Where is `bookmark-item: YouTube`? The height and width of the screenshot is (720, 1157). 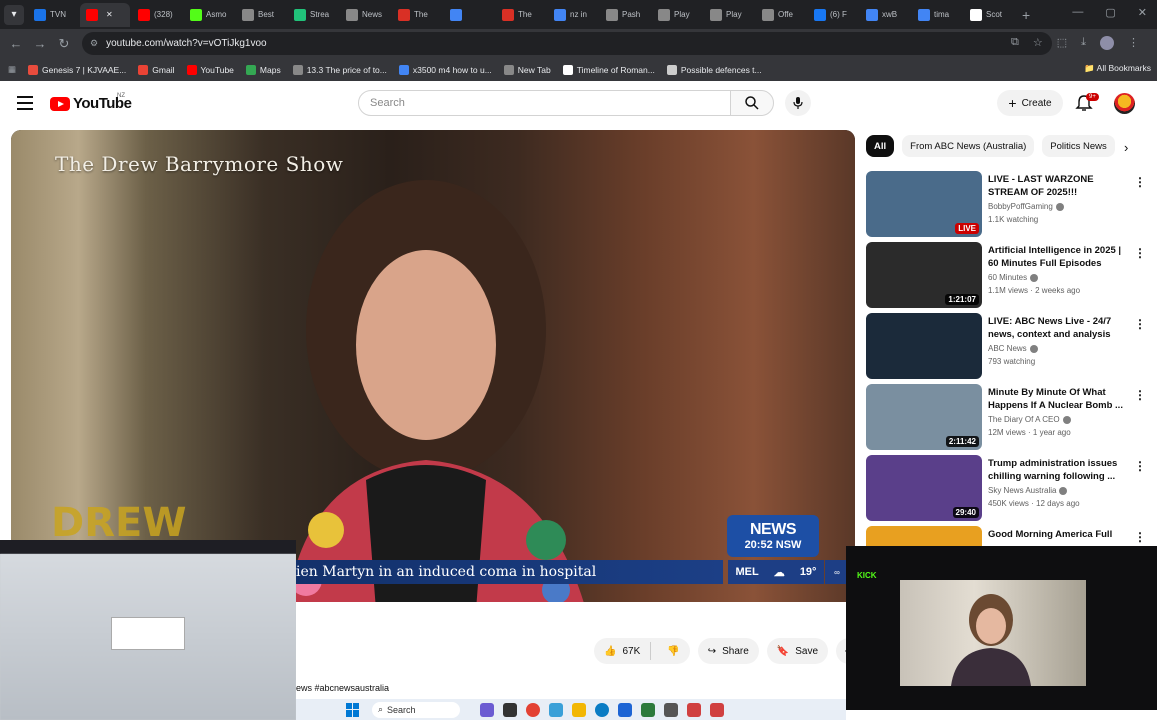 bookmark-item: YouTube is located at coordinates (210, 69).